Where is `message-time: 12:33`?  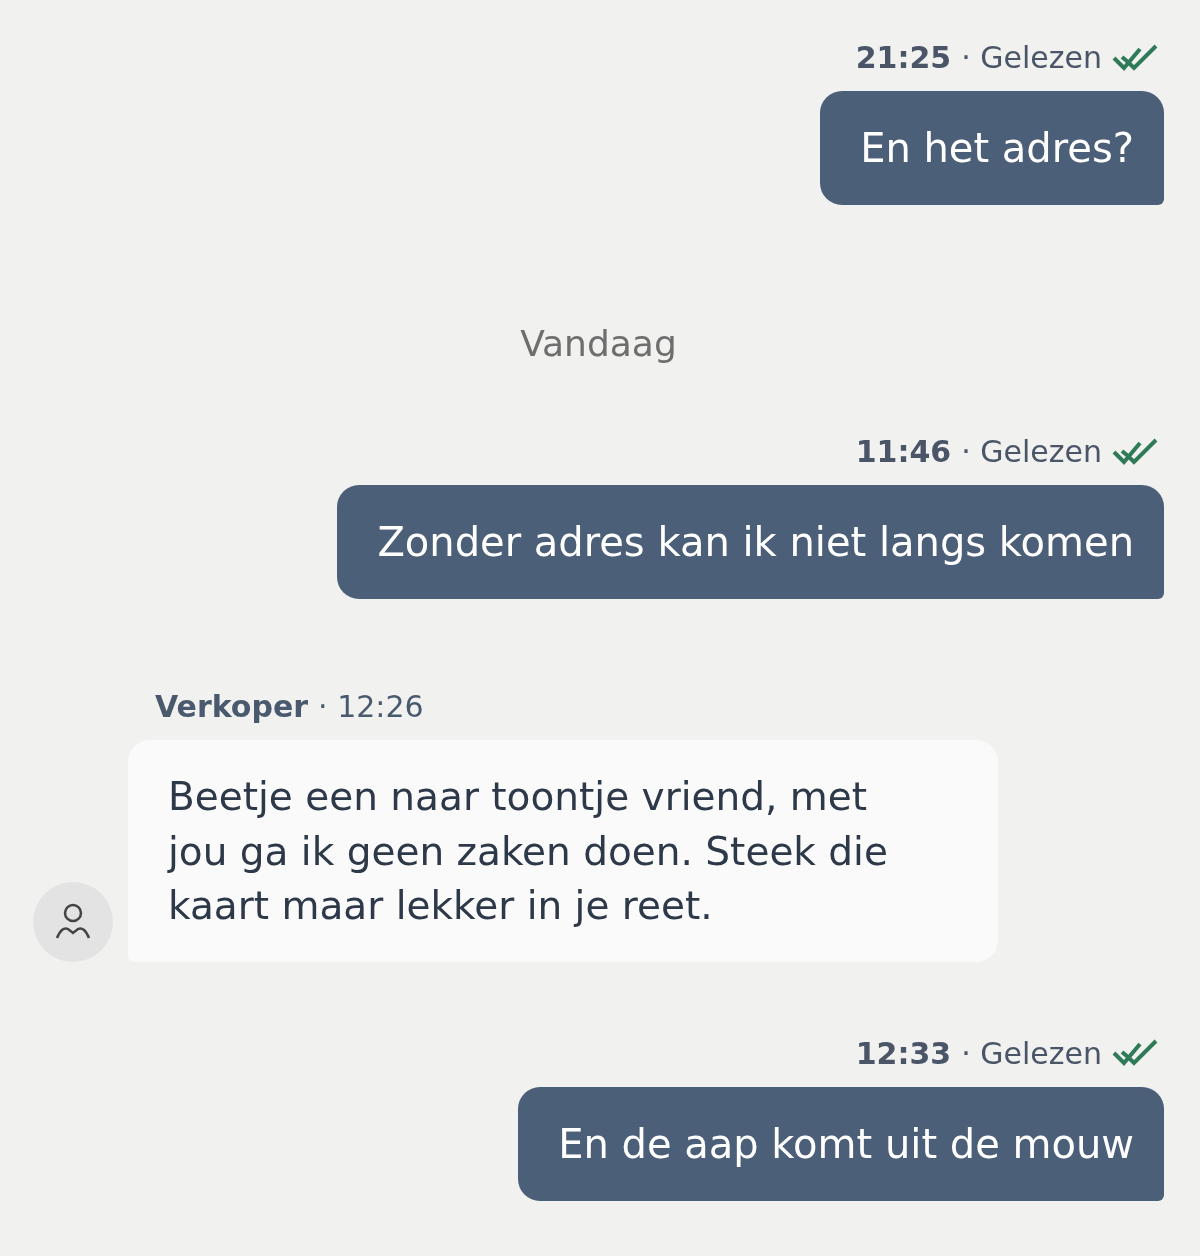
message-time: 12:33 is located at coordinates (903, 1053).